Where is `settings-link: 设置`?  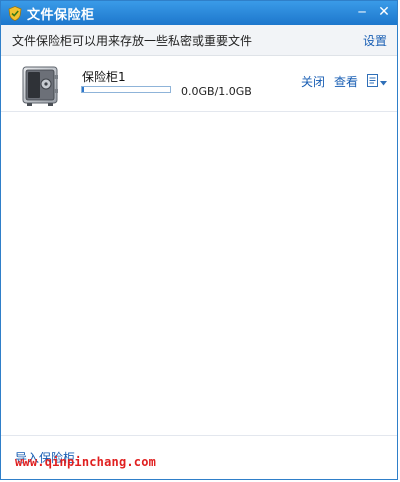
settings-link: 设置 is located at coordinates (375, 40).